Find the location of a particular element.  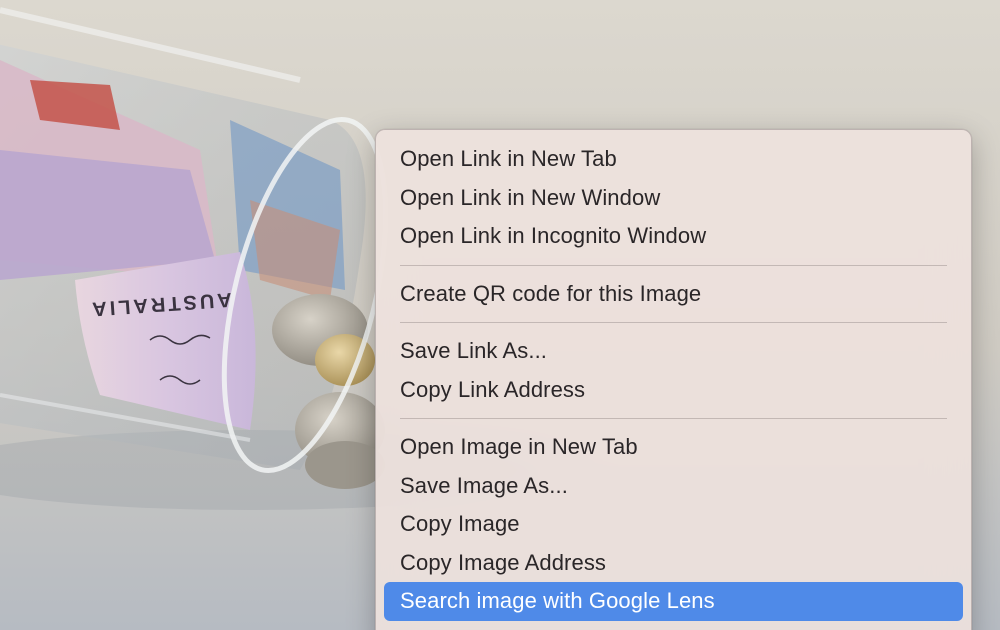

menu-item-copy-image: Copy Image is located at coordinates (673, 524).